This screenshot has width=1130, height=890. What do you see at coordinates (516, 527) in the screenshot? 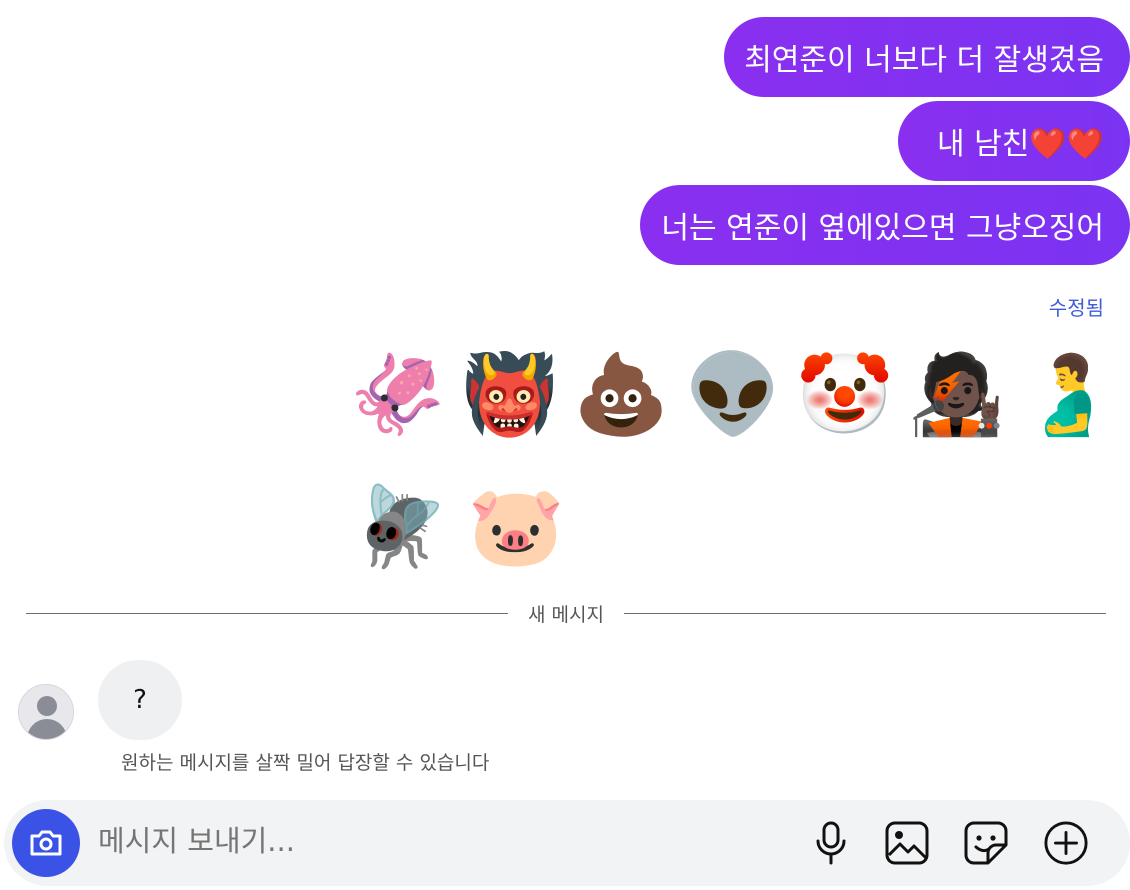
I see `pig-emoji: 🐷` at bounding box center [516, 527].